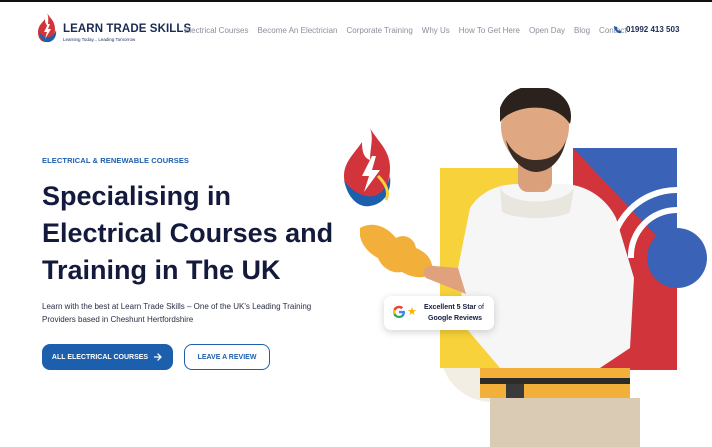  Describe the element at coordinates (412, 312) in the screenshot. I see `star-icon: ★` at that location.